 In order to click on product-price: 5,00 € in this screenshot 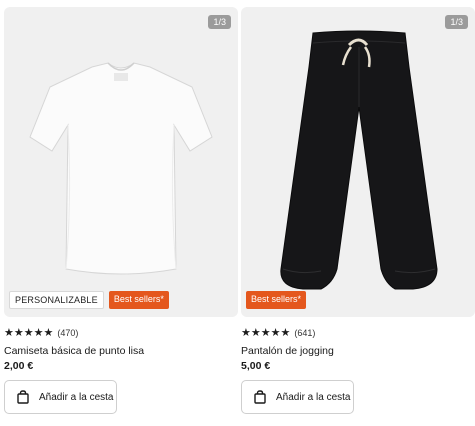, I will do `click(256, 366)`.